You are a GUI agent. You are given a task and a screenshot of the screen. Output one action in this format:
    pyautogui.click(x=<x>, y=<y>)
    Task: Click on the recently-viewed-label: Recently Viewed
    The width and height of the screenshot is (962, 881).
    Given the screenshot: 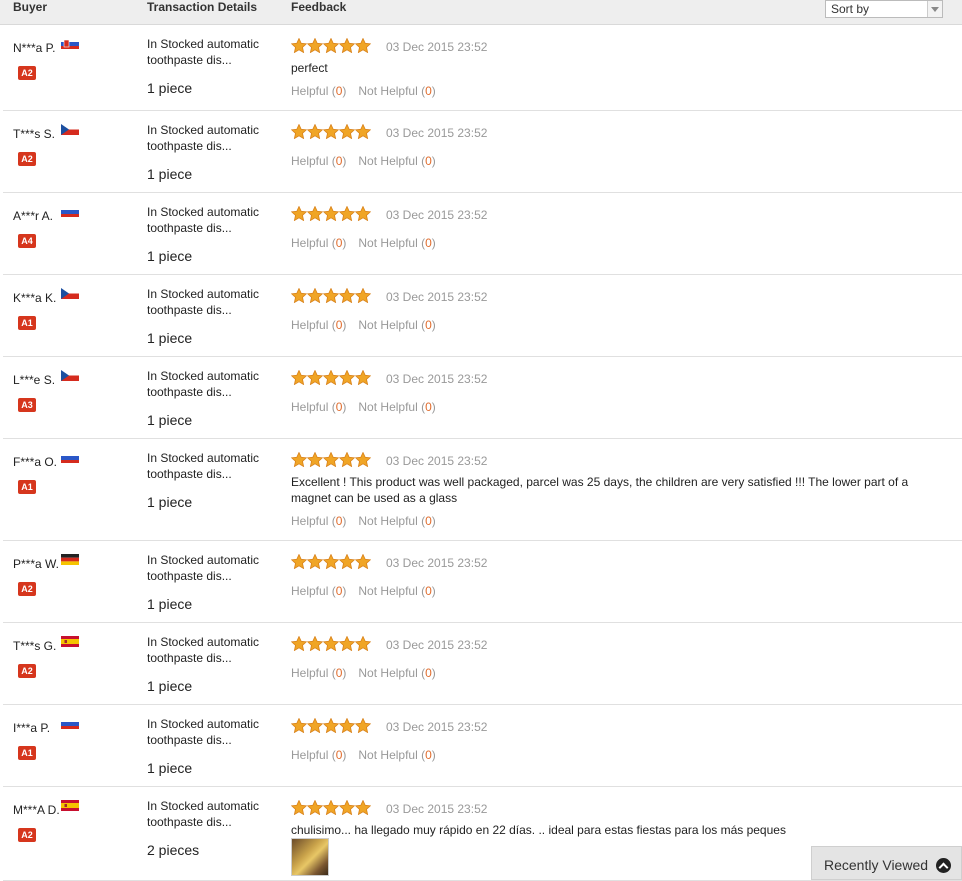 What is the action you would take?
    pyautogui.click(x=876, y=865)
    